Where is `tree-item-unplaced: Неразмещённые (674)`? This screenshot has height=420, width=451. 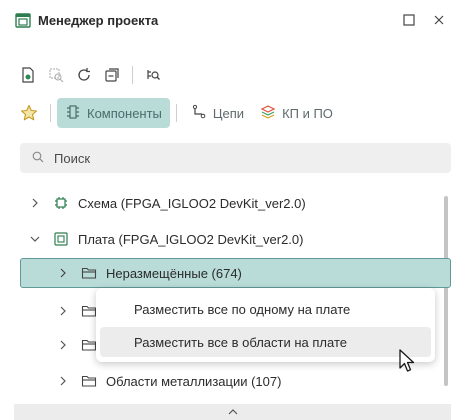
tree-item-unplaced: Неразмещённые (674) is located at coordinates (149, 273).